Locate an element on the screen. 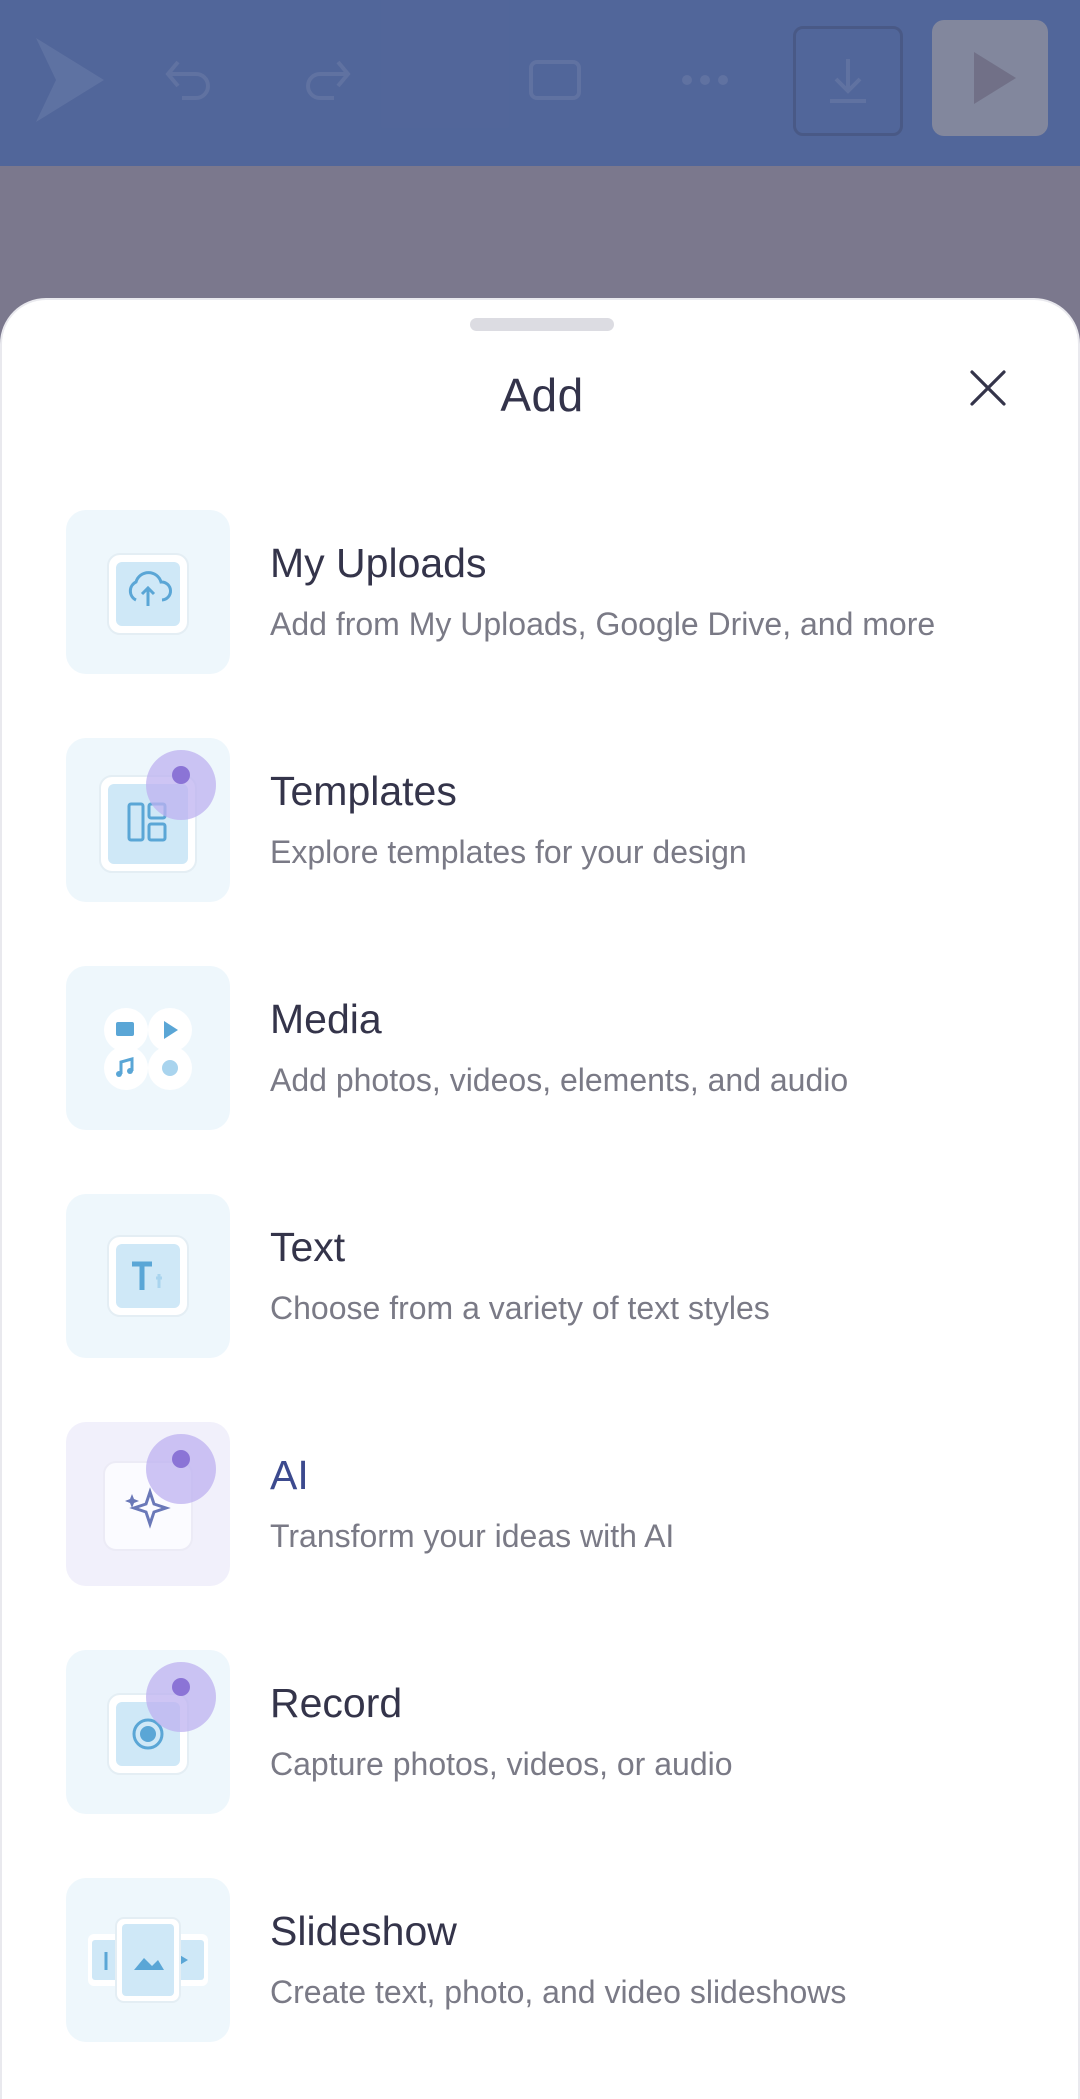 This screenshot has width=1080, height=2099. menu-item-record: Record Capture photos, videos, or audio is located at coordinates (541, 1740).